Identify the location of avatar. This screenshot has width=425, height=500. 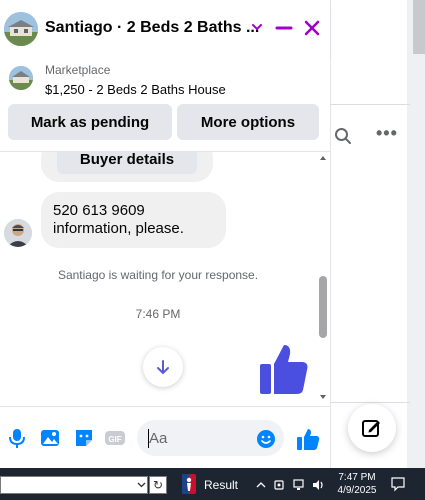
(18, 233).